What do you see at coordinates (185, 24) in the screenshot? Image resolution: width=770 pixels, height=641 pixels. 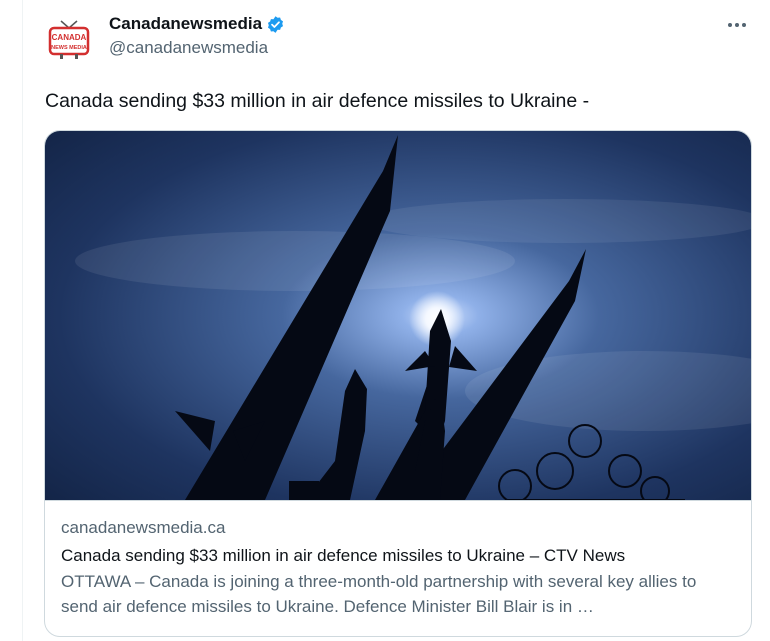 I see `display-name: Canadanewsmedia` at bounding box center [185, 24].